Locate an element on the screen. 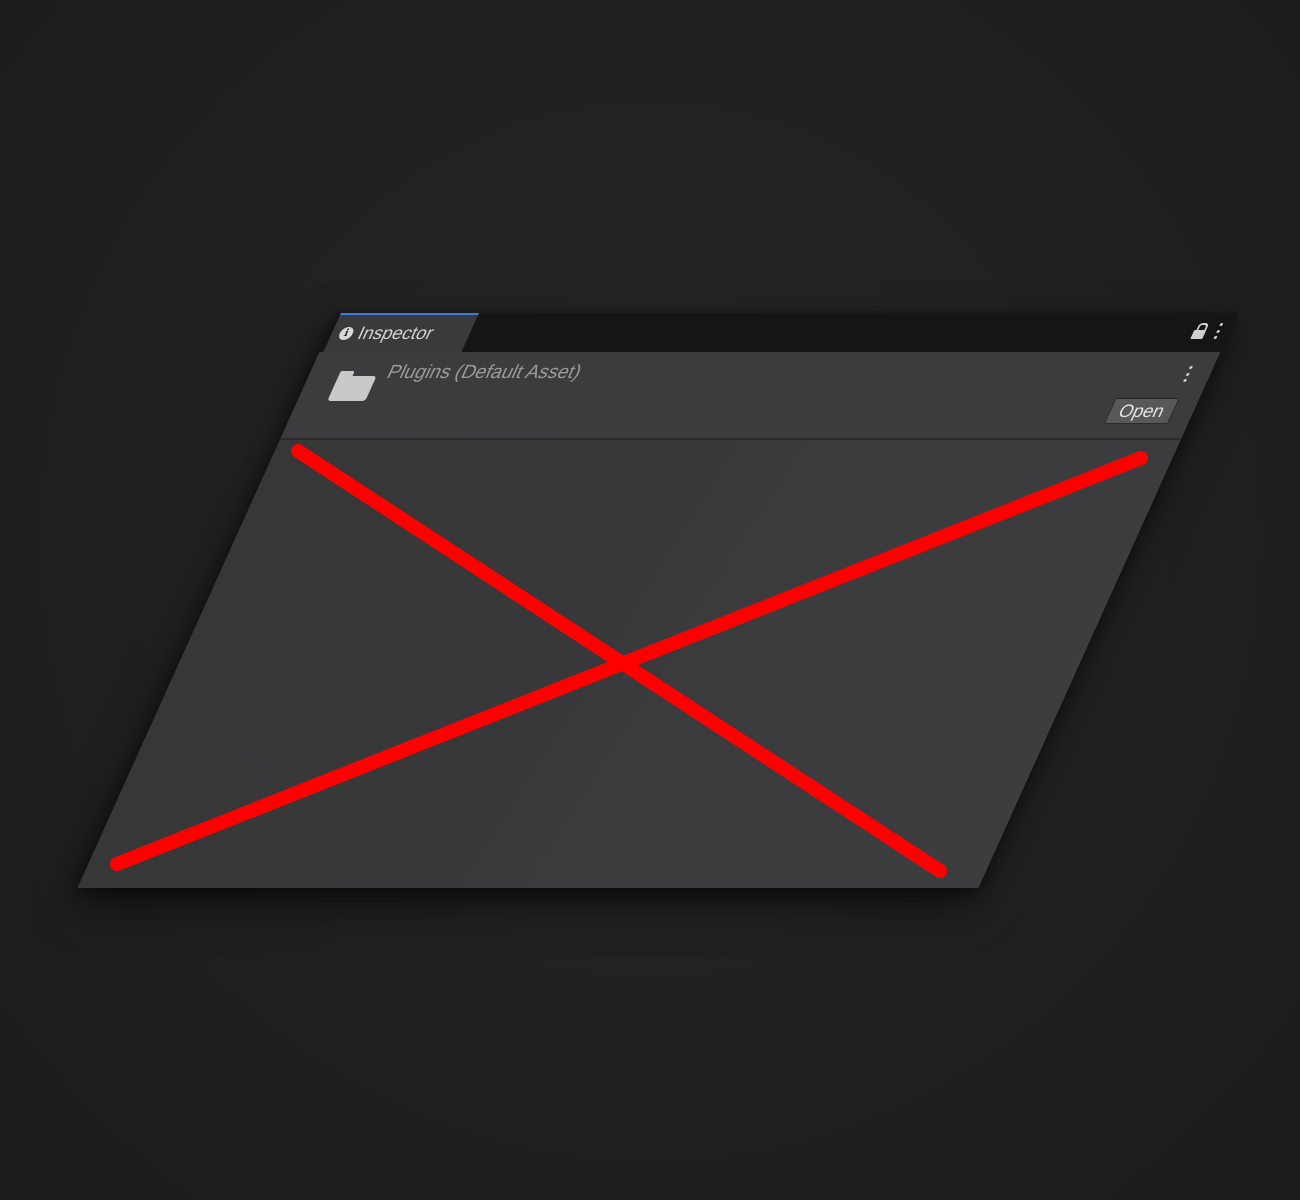  asset-menu-icon is located at coordinates (1187, 374).